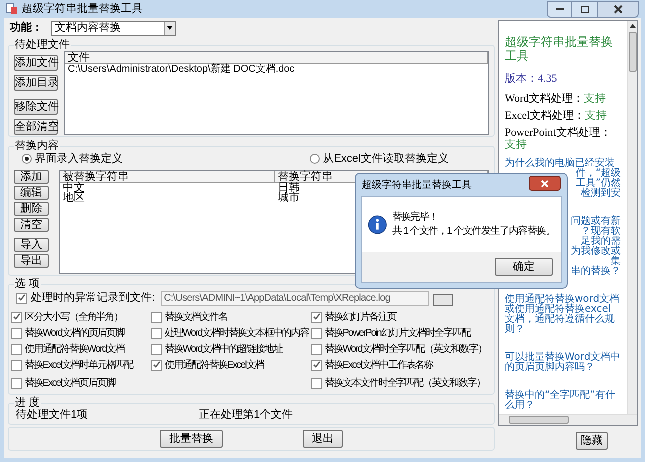 This screenshot has width=645, height=462. Describe the element at coordinates (223, 349) in the screenshot. I see `checkbox-label: 替换Word文档中的超链接地址` at that location.